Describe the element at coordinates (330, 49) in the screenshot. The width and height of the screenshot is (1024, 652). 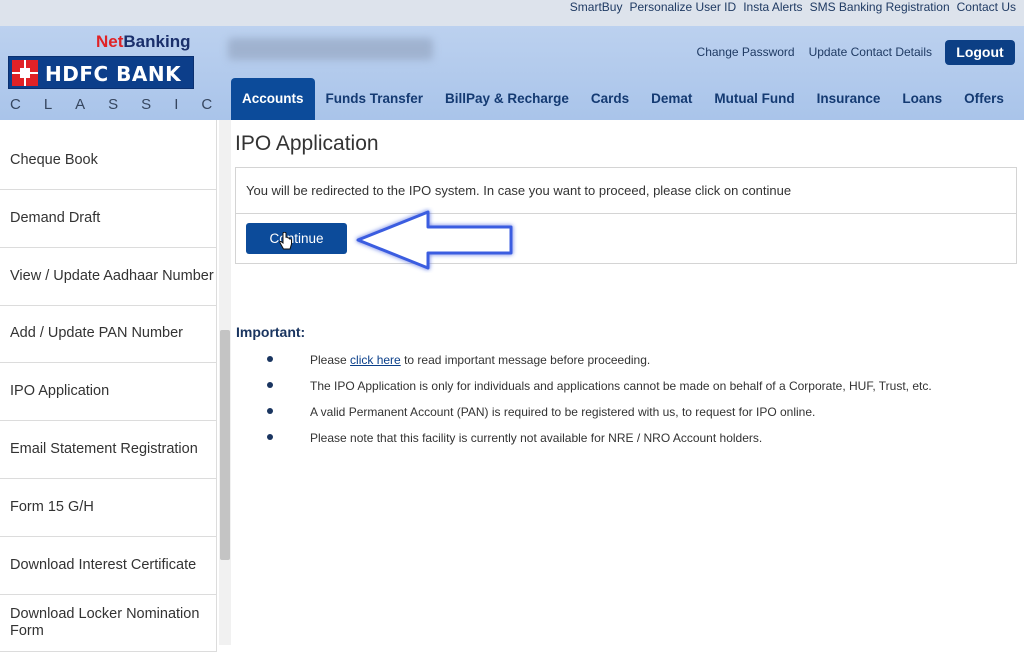
I see `blurred-customer-name` at that location.